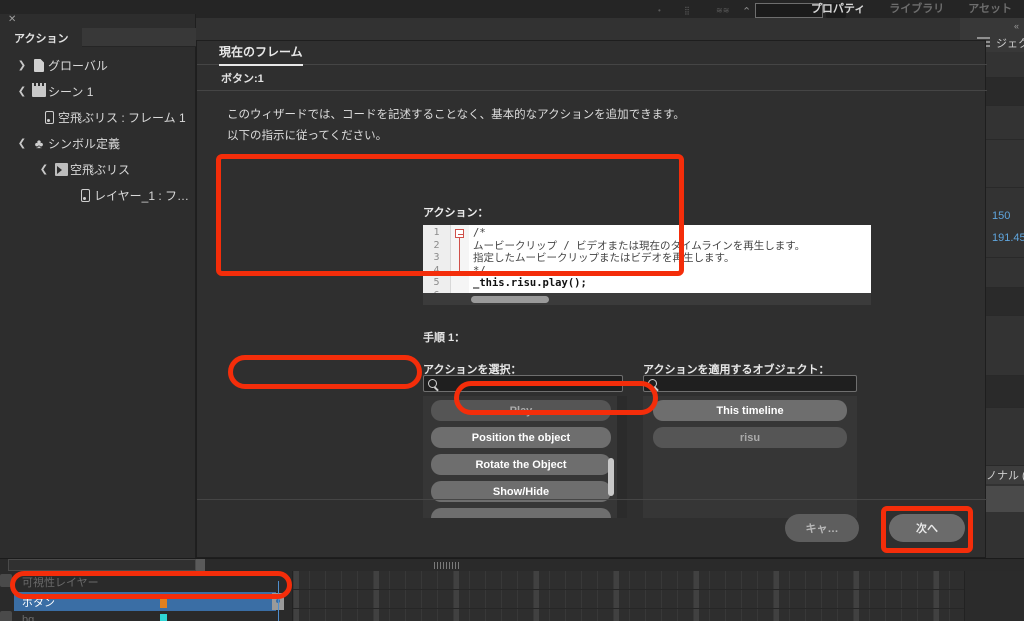  What do you see at coordinates (1016, 26) in the screenshot?
I see `chevron-double-left-icon: «` at bounding box center [1016, 26].